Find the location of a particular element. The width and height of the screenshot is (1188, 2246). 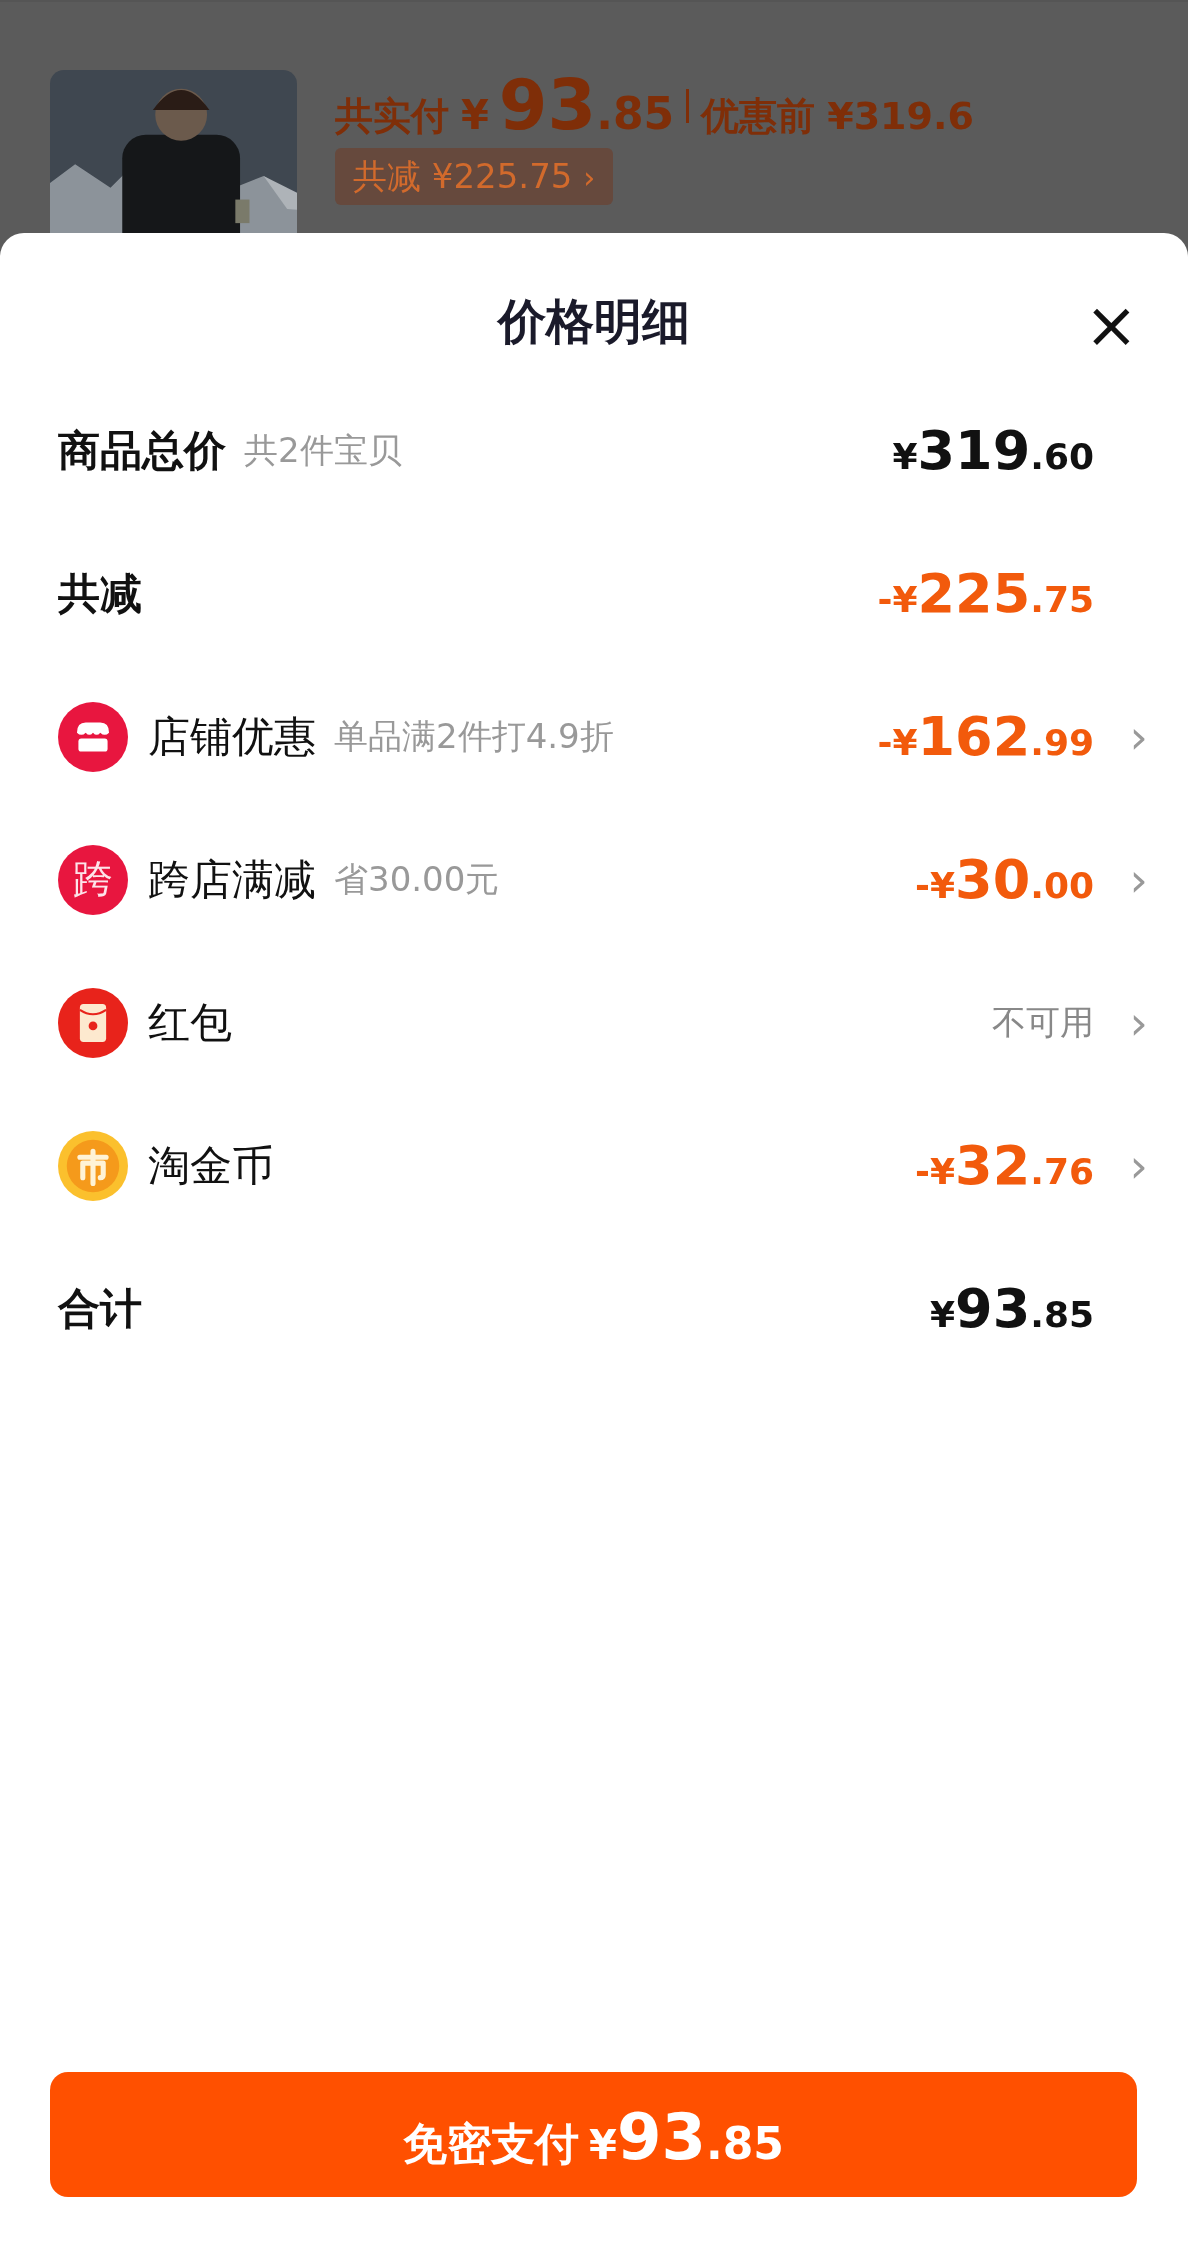

row-label: 共减 is located at coordinates (100, 593).